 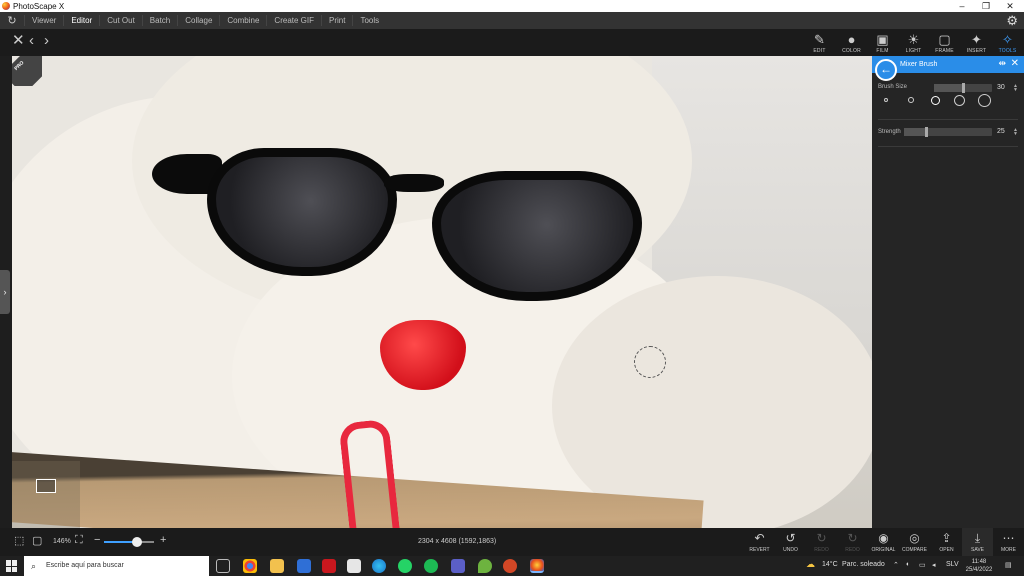 What do you see at coordinates (790, 542) in the screenshot?
I see `undo-button: ↺ UNDO` at bounding box center [790, 542].